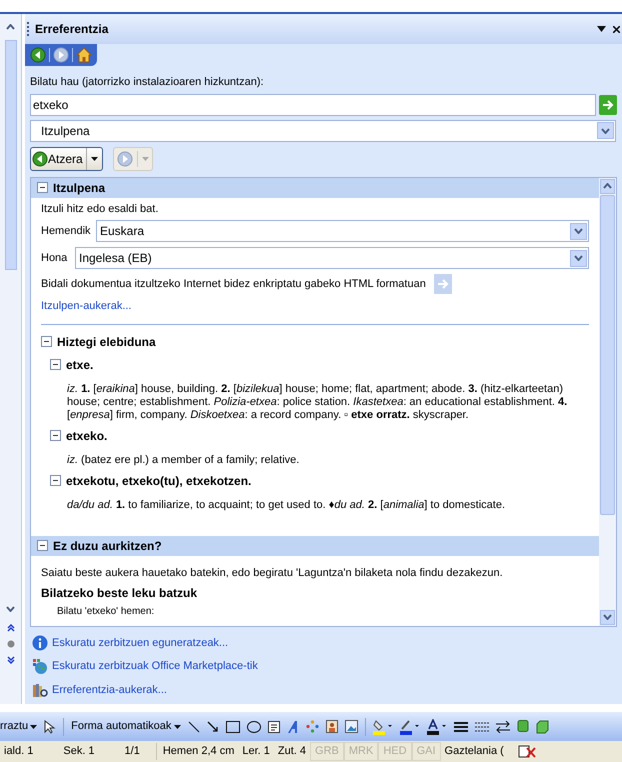 Image resolution: width=622 pixels, height=762 pixels. What do you see at coordinates (183, 460) in the screenshot?
I see `entry-definition: iz. (batez ere pl.) a member of a family; relative.` at bounding box center [183, 460].